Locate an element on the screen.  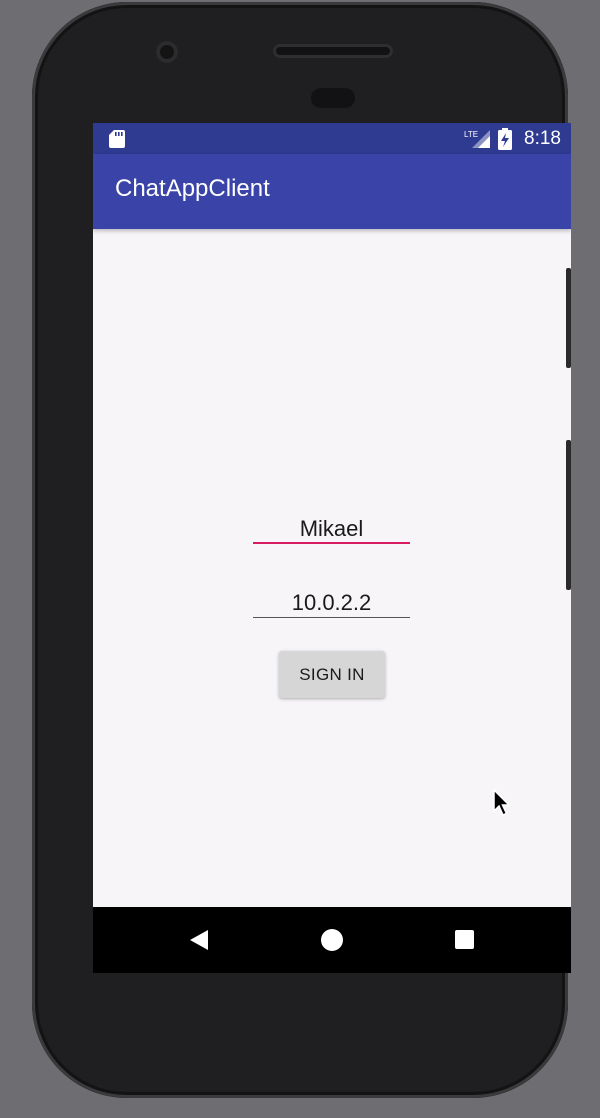
earpiece-speaker is located at coordinates (333, 51).